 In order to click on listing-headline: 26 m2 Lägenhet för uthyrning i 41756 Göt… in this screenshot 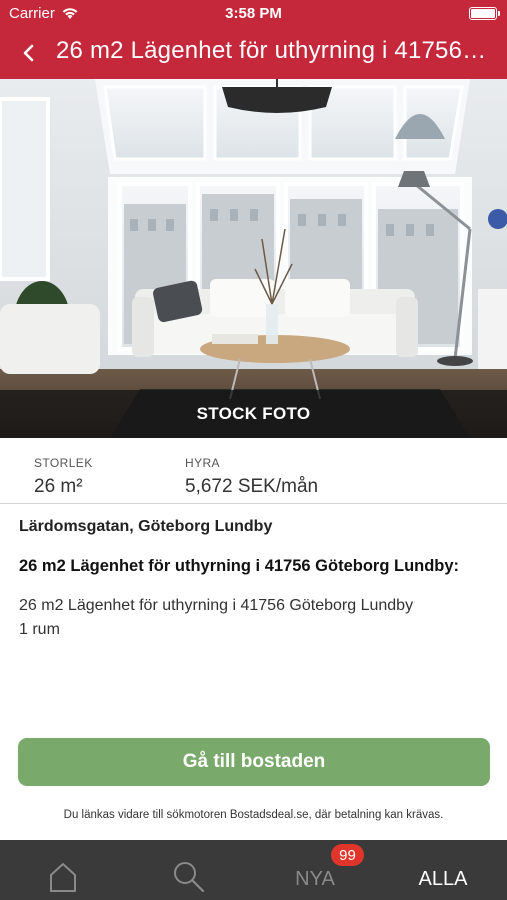, I will do `click(239, 566)`.